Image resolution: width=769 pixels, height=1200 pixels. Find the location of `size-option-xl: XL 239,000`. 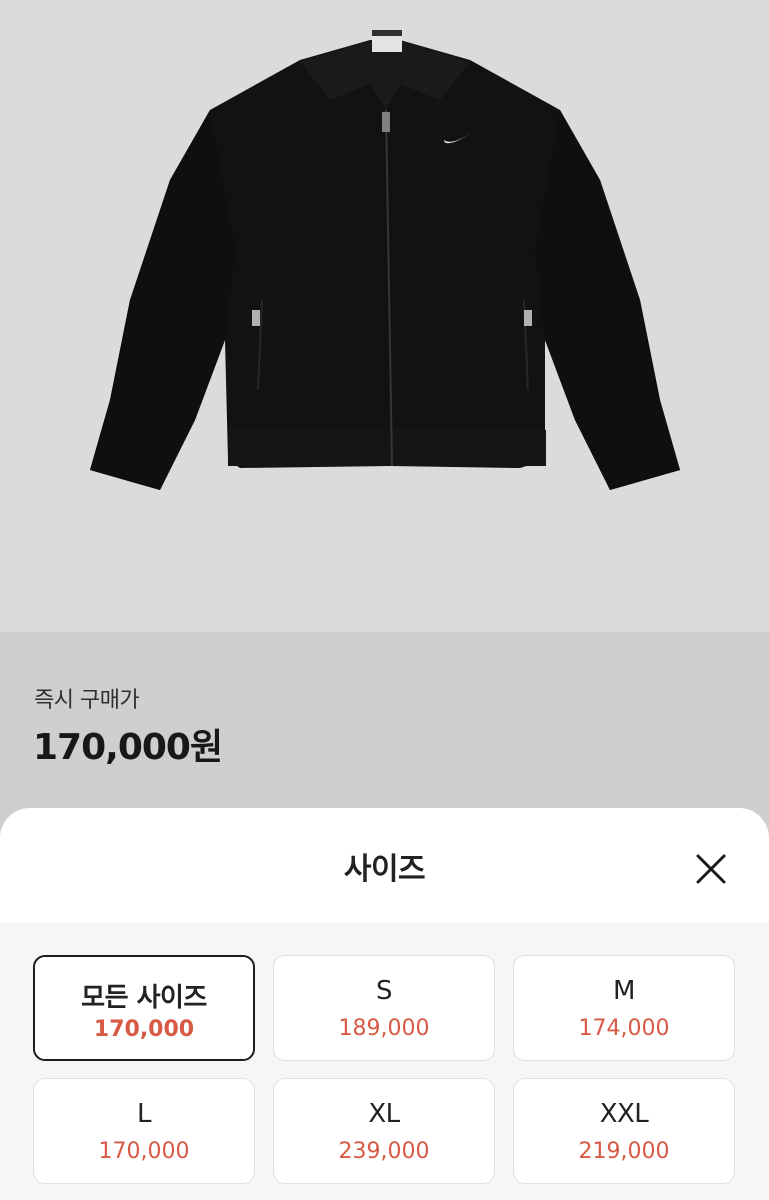

size-option-xl: XL 239,000 is located at coordinates (384, 1131).